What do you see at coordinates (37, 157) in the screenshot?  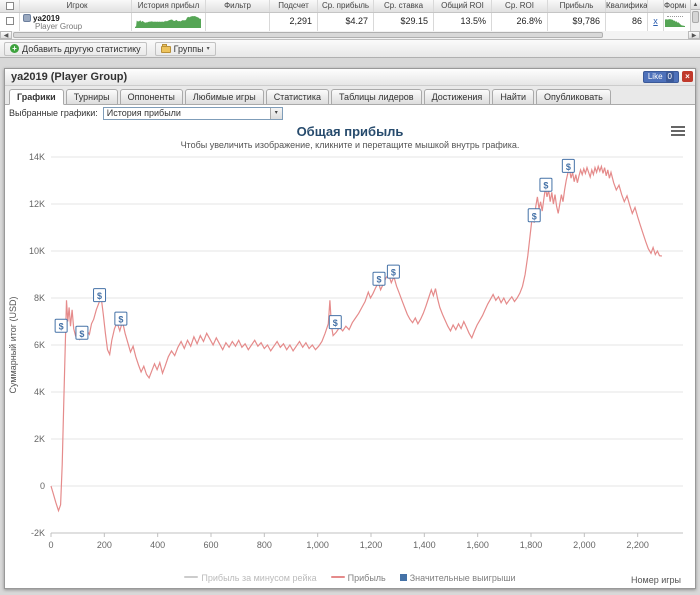 I see `svg-text: 14K` at bounding box center [37, 157].